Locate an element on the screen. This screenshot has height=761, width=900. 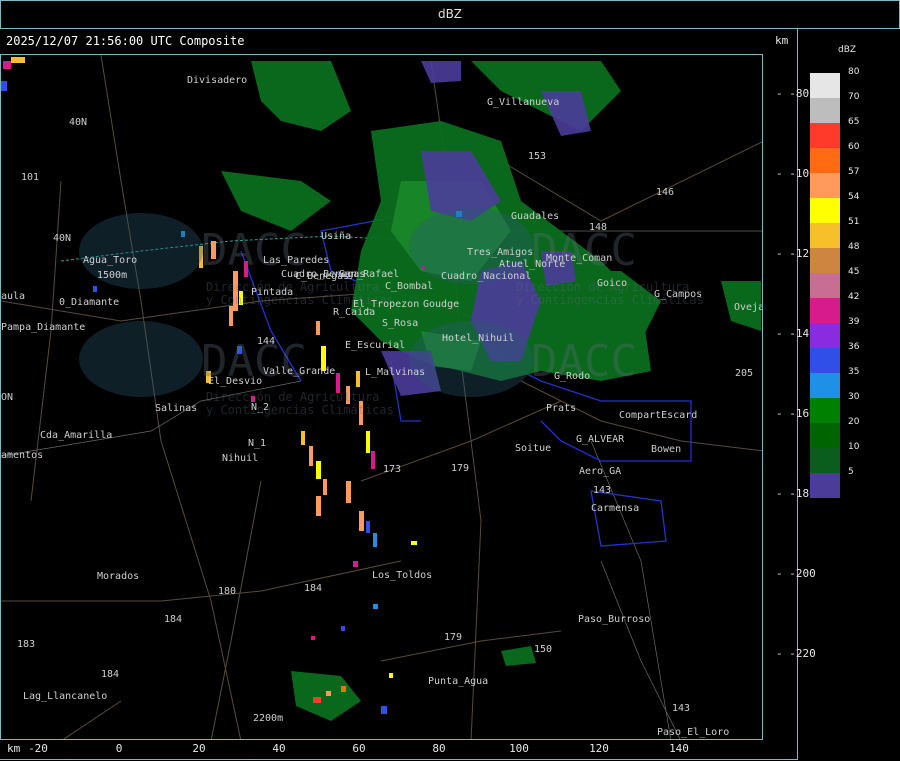
place-label: 1500m is located at coordinates (112, 275).